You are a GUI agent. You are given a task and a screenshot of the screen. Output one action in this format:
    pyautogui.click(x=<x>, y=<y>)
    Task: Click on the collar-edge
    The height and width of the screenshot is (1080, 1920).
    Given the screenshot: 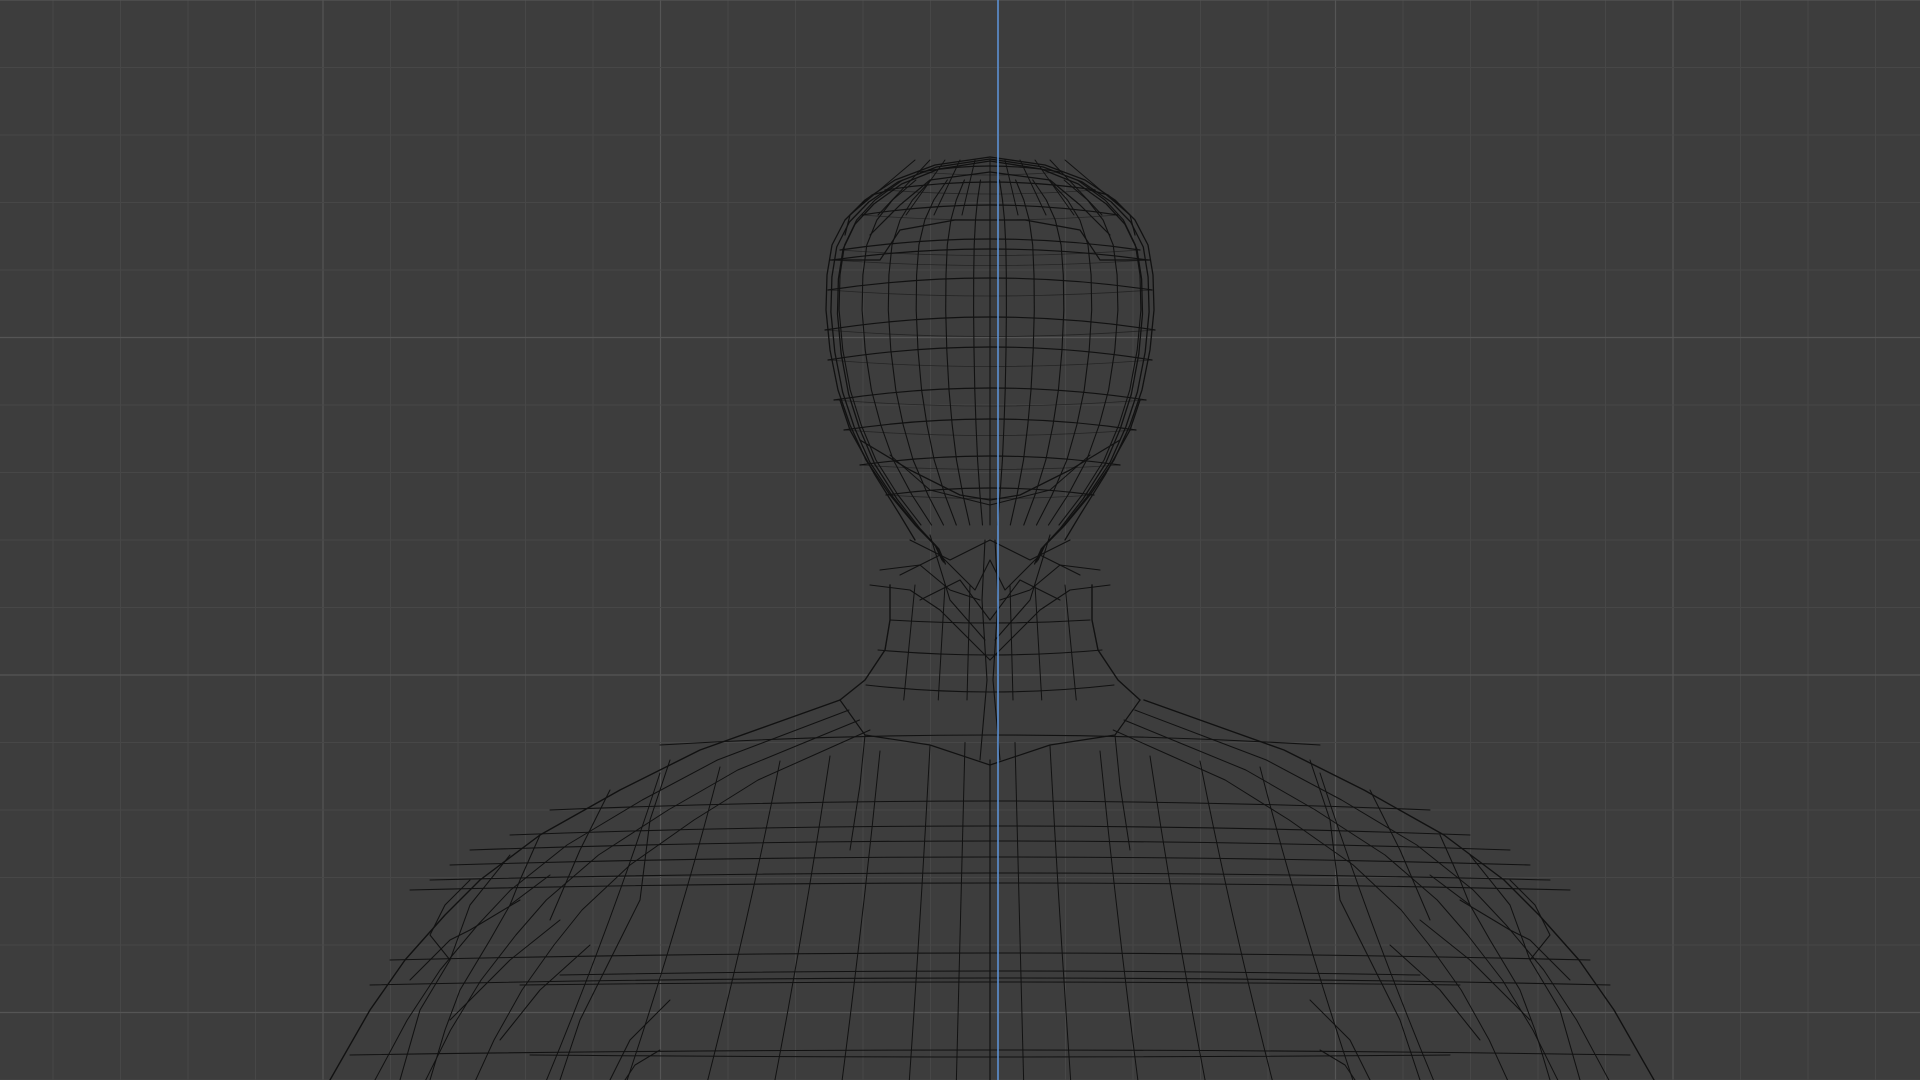 What is the action you would take?
    pyautogui.click(x=990, y=732)
    